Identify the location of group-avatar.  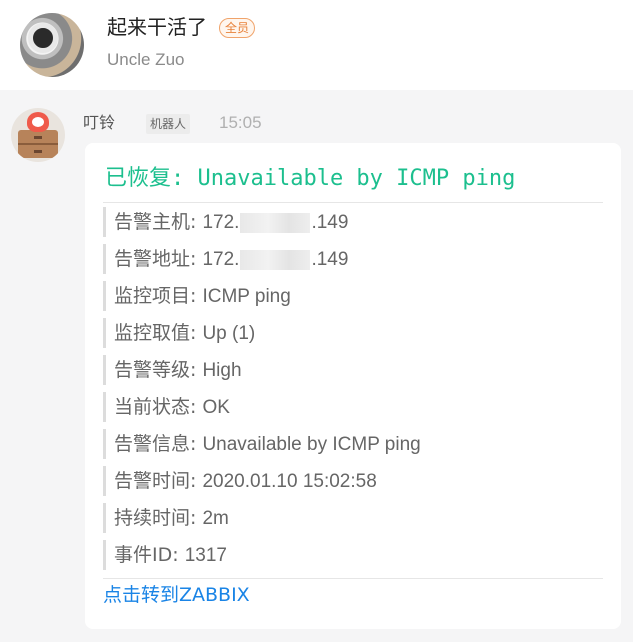
(52, 45).